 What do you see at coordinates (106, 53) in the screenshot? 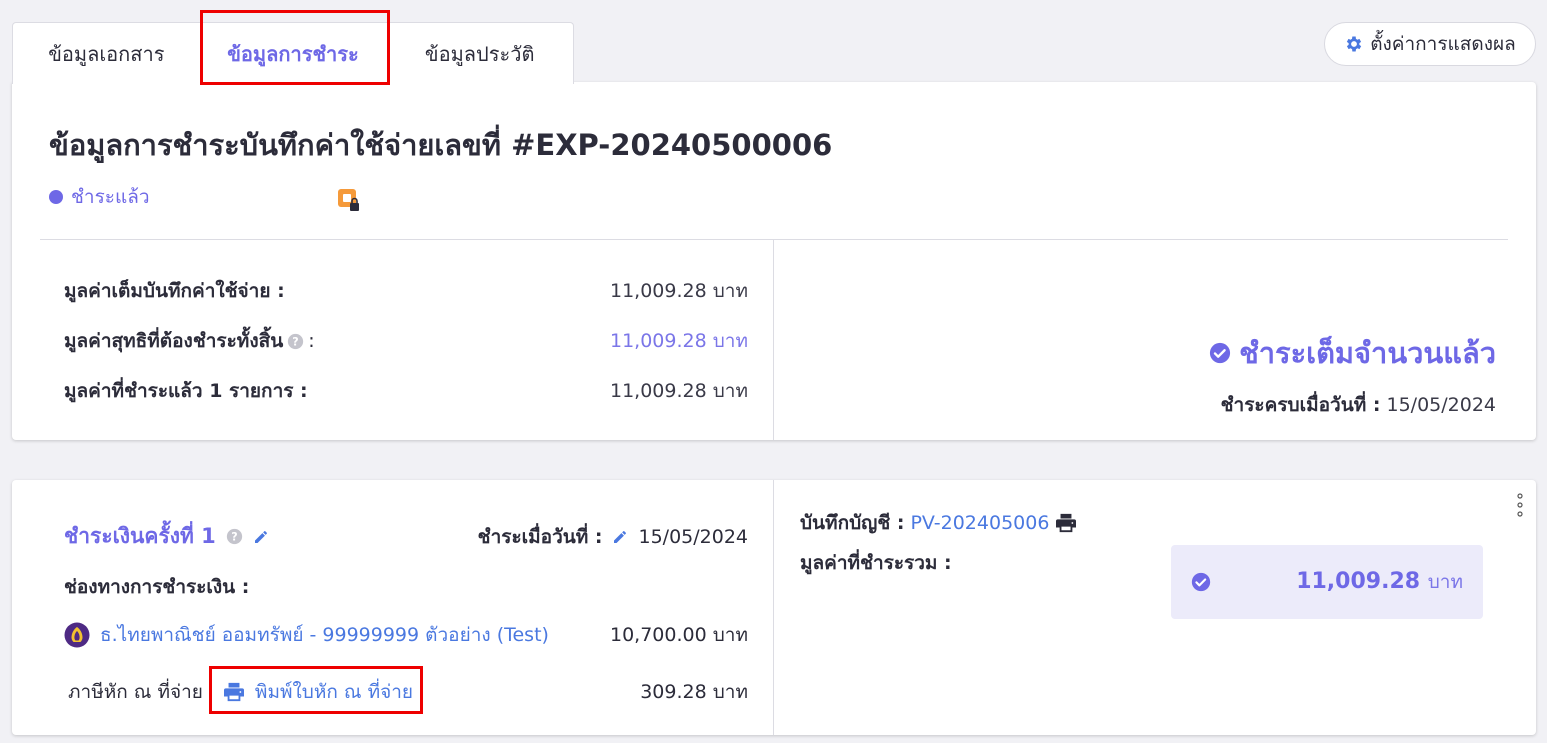
I see `tab-document-info: ข้อมูลเอกสาร` at bounding box center [106, 53].